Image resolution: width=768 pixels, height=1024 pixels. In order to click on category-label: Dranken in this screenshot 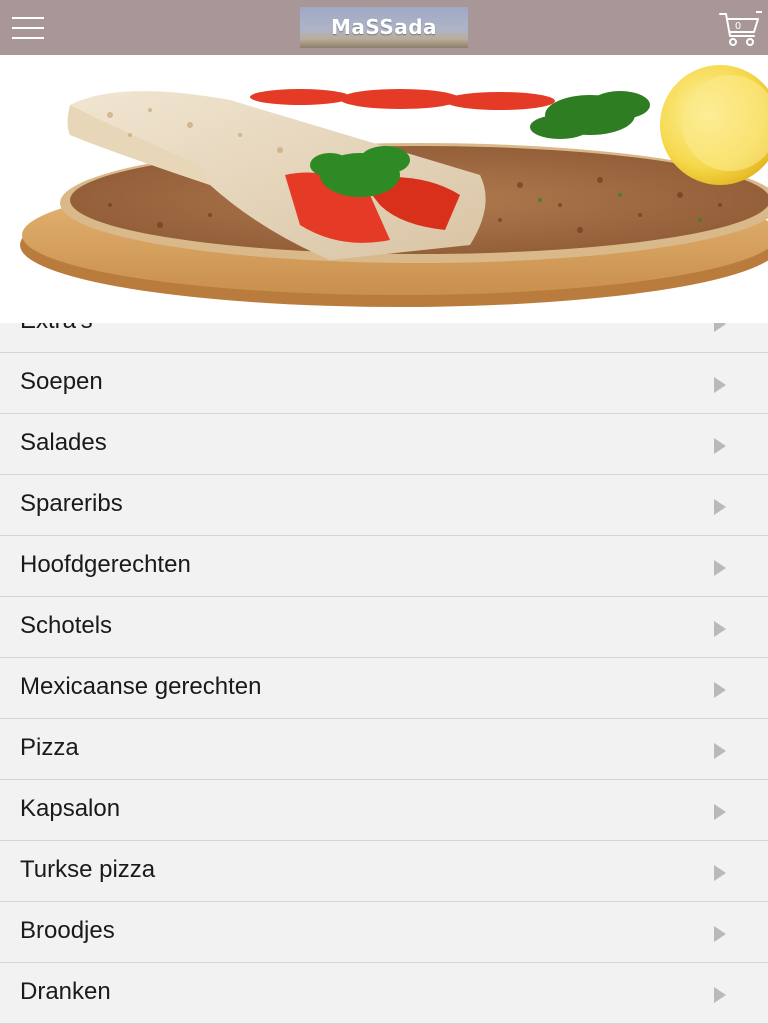, I will do `click(65, 991)`.